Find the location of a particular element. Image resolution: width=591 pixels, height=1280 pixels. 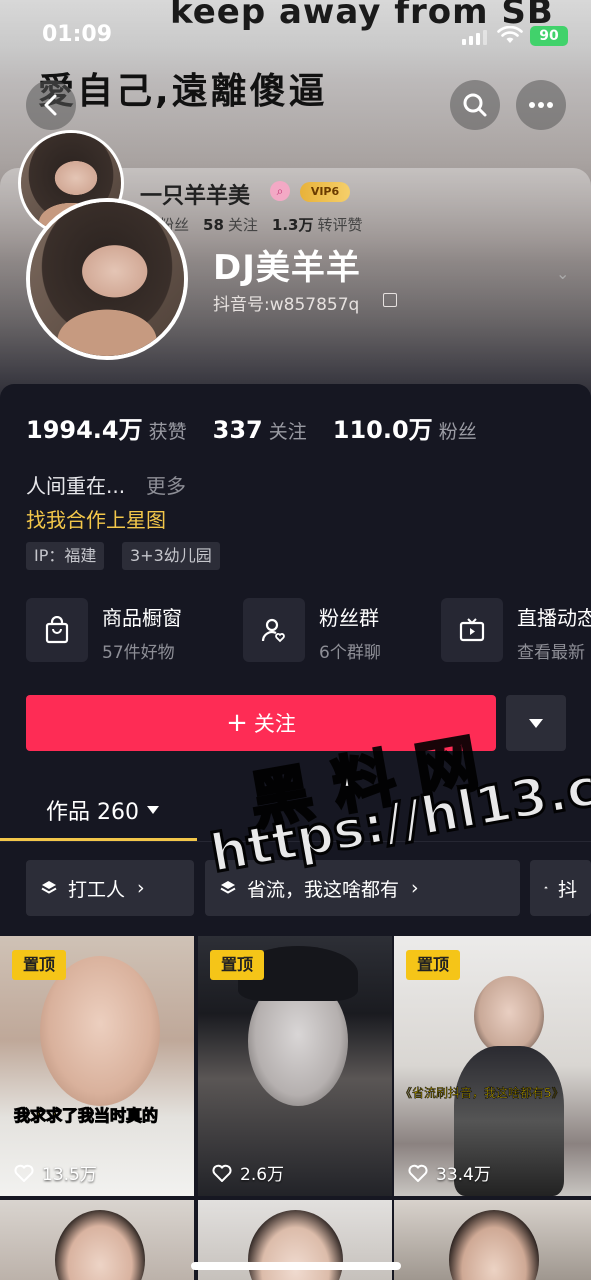

live-tv-icon is located at coordinates (472, 630).